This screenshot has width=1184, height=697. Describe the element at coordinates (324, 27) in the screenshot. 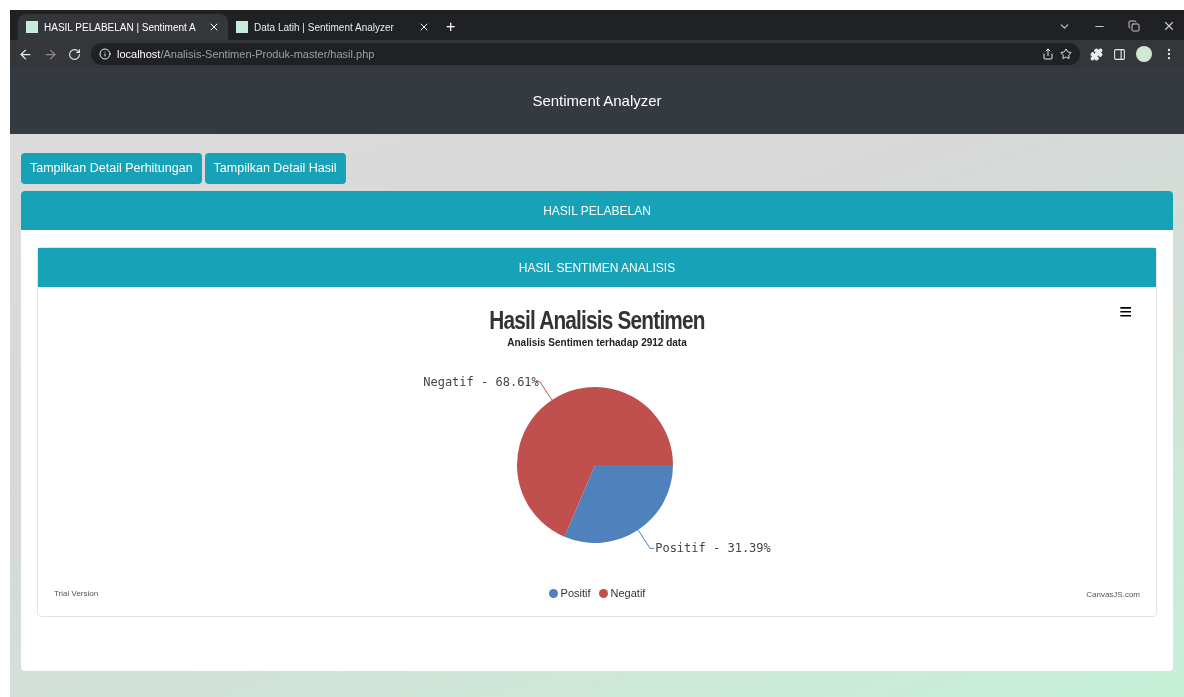

I see `tab-title: Data Latih | Sentiment Analyzer` at that location.